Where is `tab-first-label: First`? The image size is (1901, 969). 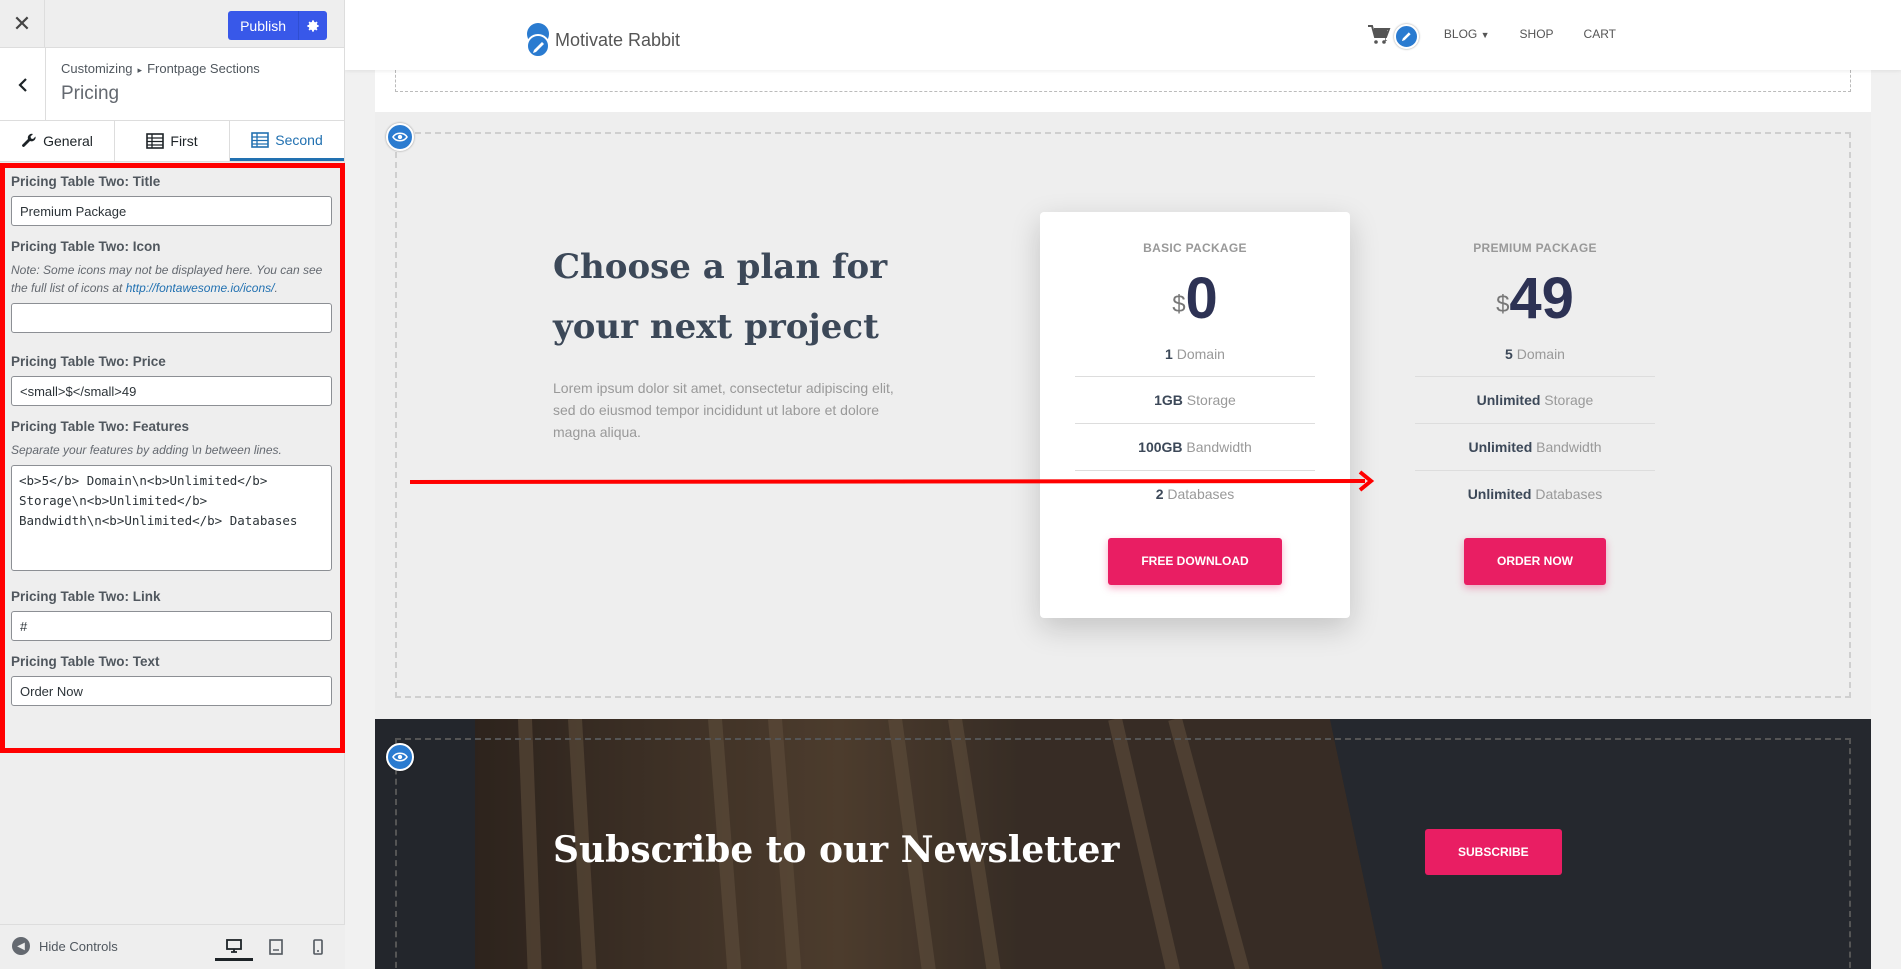
tab-first-label: First is located at coordinates (184, 141).